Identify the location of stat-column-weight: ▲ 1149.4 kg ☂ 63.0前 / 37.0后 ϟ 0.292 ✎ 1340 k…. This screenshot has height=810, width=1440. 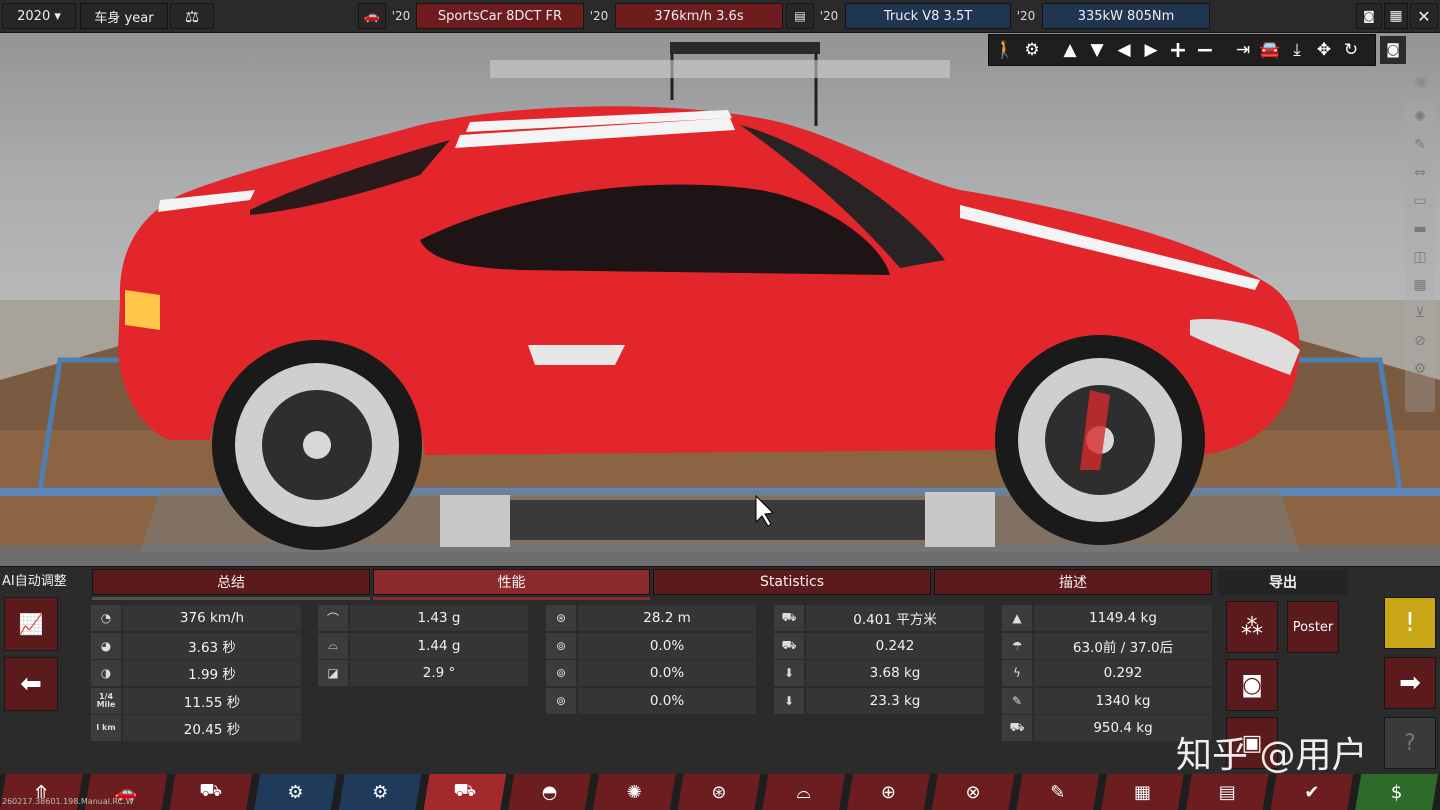
(1107, 674).